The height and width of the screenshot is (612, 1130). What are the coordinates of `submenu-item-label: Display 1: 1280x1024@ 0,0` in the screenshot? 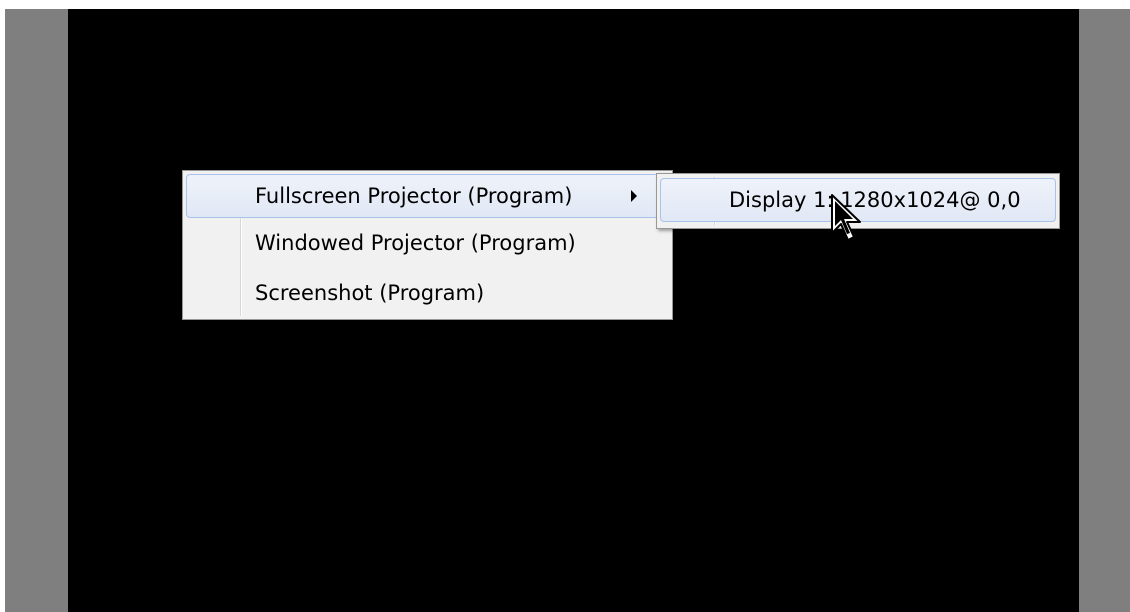 It's located at (875, 200).